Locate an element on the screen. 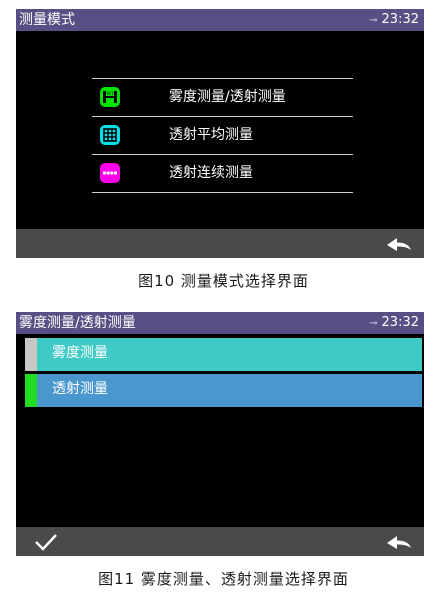 The width and height of the screenshot is (447, 597). option-transmission-measurement: 透射测量 is located at coordinates (223, 390).